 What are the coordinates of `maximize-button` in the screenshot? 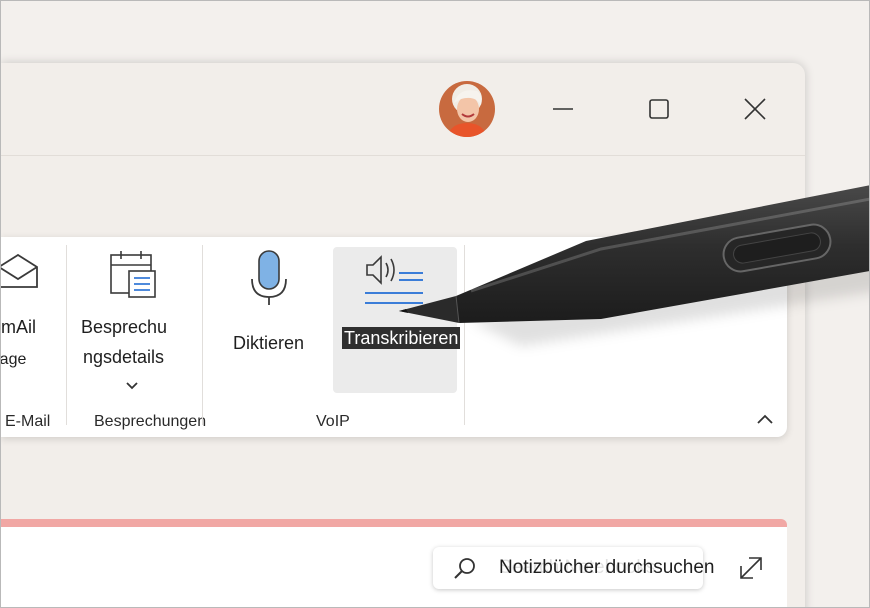 It's located at (659, 109).